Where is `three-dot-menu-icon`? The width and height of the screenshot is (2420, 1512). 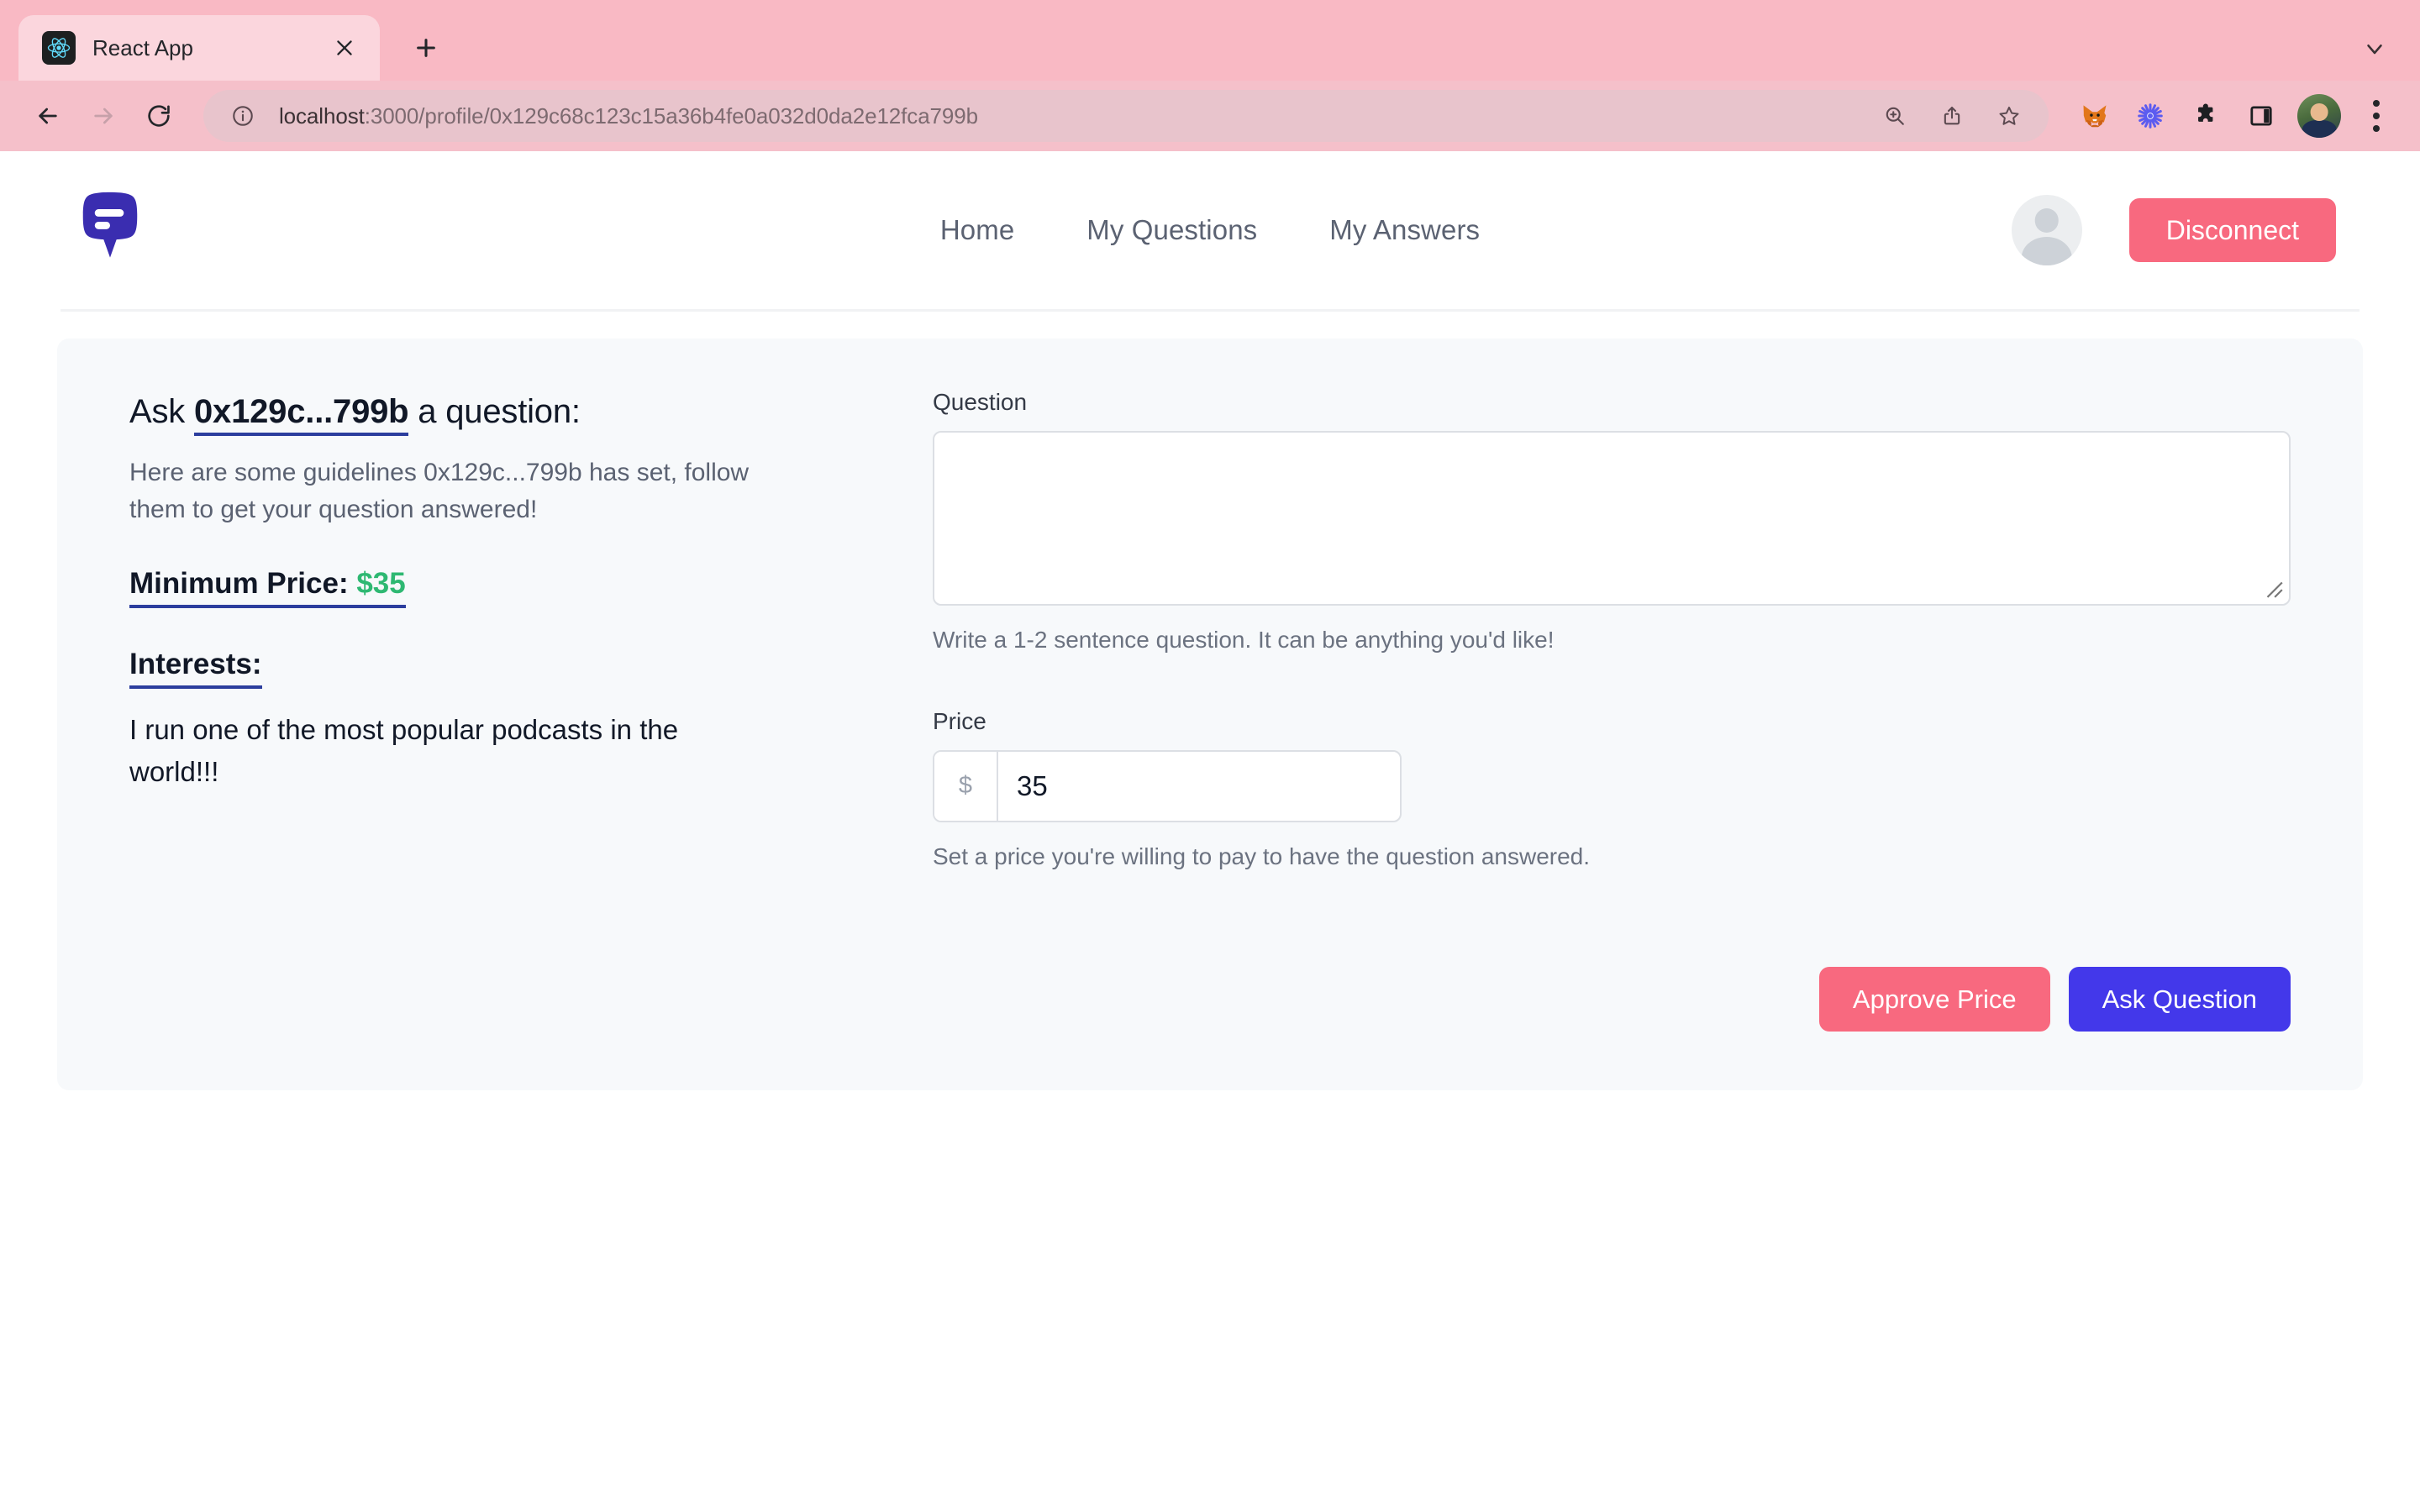
three-dot-menu-icon is located at coordinates (2376, 116).